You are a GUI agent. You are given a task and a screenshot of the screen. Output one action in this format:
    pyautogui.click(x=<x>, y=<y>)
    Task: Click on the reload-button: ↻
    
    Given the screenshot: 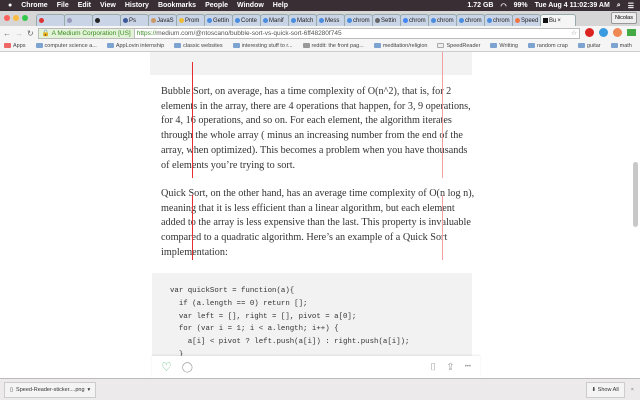 What is the action you would take?
    pyautogui.click(x=30, y=33)
    